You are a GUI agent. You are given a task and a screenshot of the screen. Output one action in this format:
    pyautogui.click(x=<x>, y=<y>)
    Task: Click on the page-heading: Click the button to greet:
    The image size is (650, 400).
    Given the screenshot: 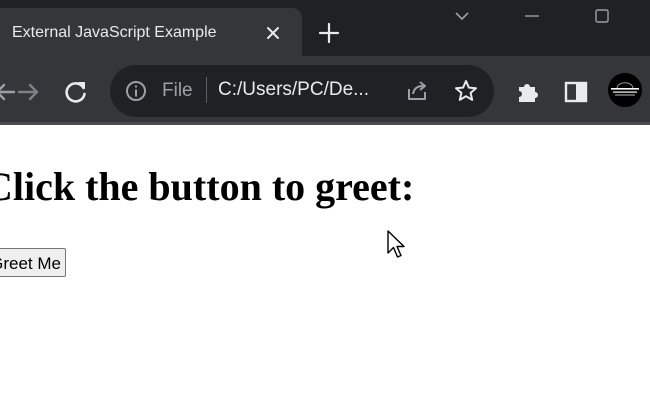 What is the action you would take?
    pyautogui.click(x=207, y=186)
    